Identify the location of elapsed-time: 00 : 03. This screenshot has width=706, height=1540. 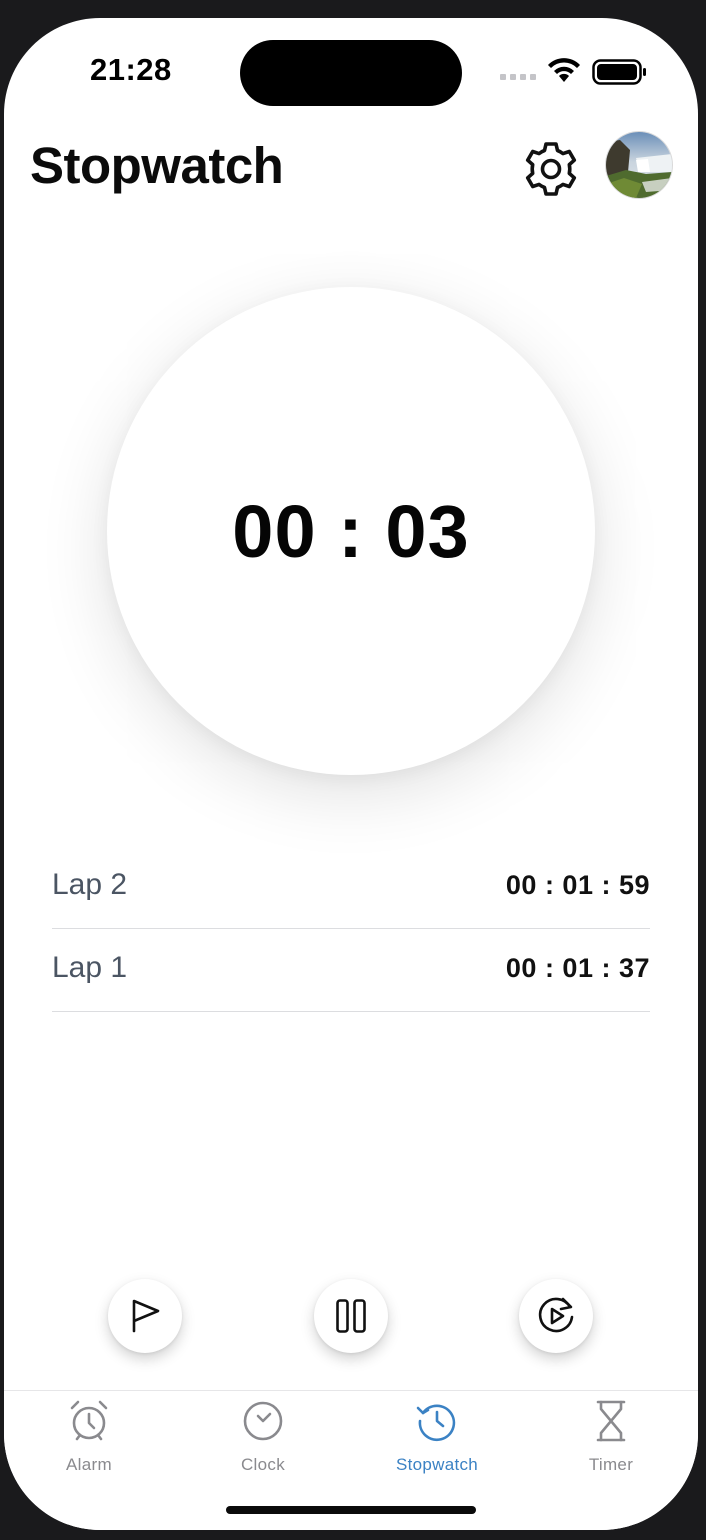
(351, 531).